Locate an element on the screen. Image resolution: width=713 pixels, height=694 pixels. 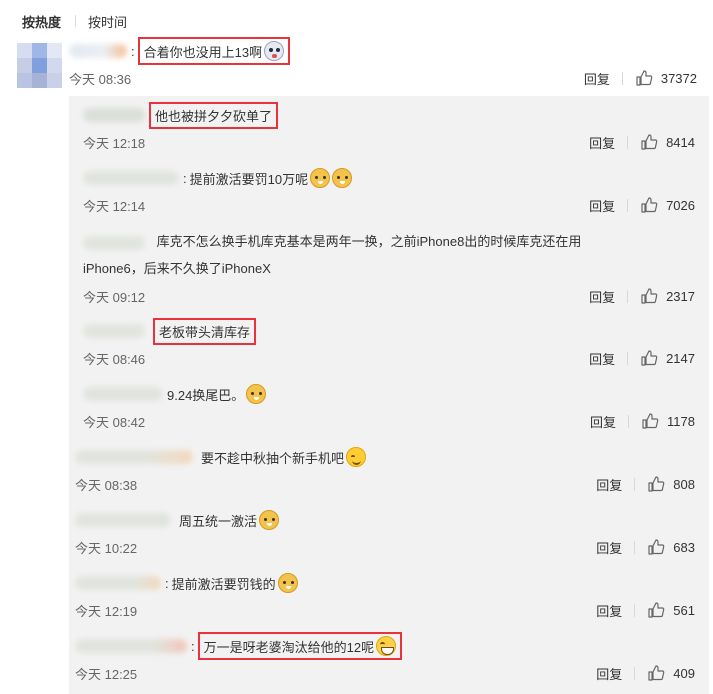
like-button: 2317 is located at coordinates (667, 296).